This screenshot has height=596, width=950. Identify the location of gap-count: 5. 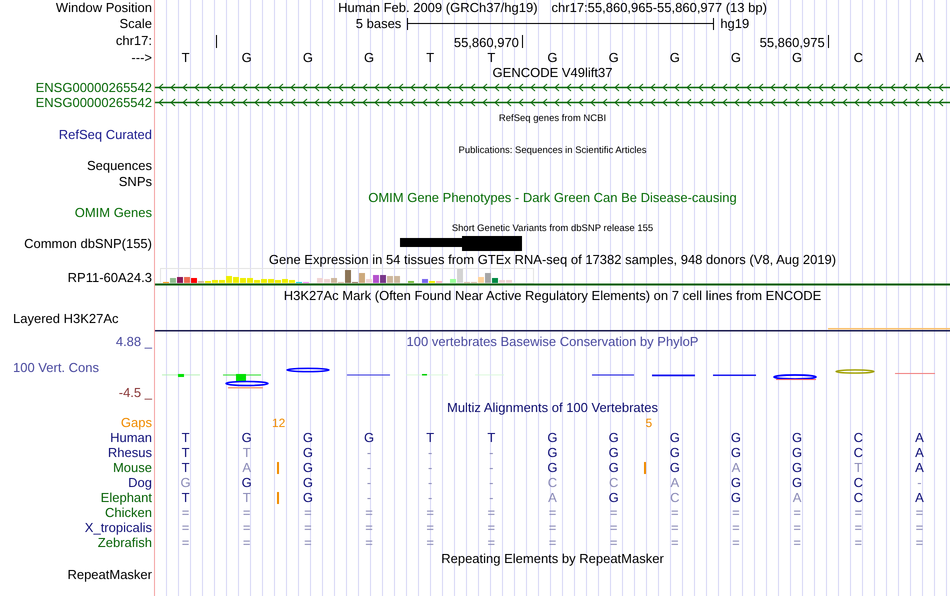
(649, 423).